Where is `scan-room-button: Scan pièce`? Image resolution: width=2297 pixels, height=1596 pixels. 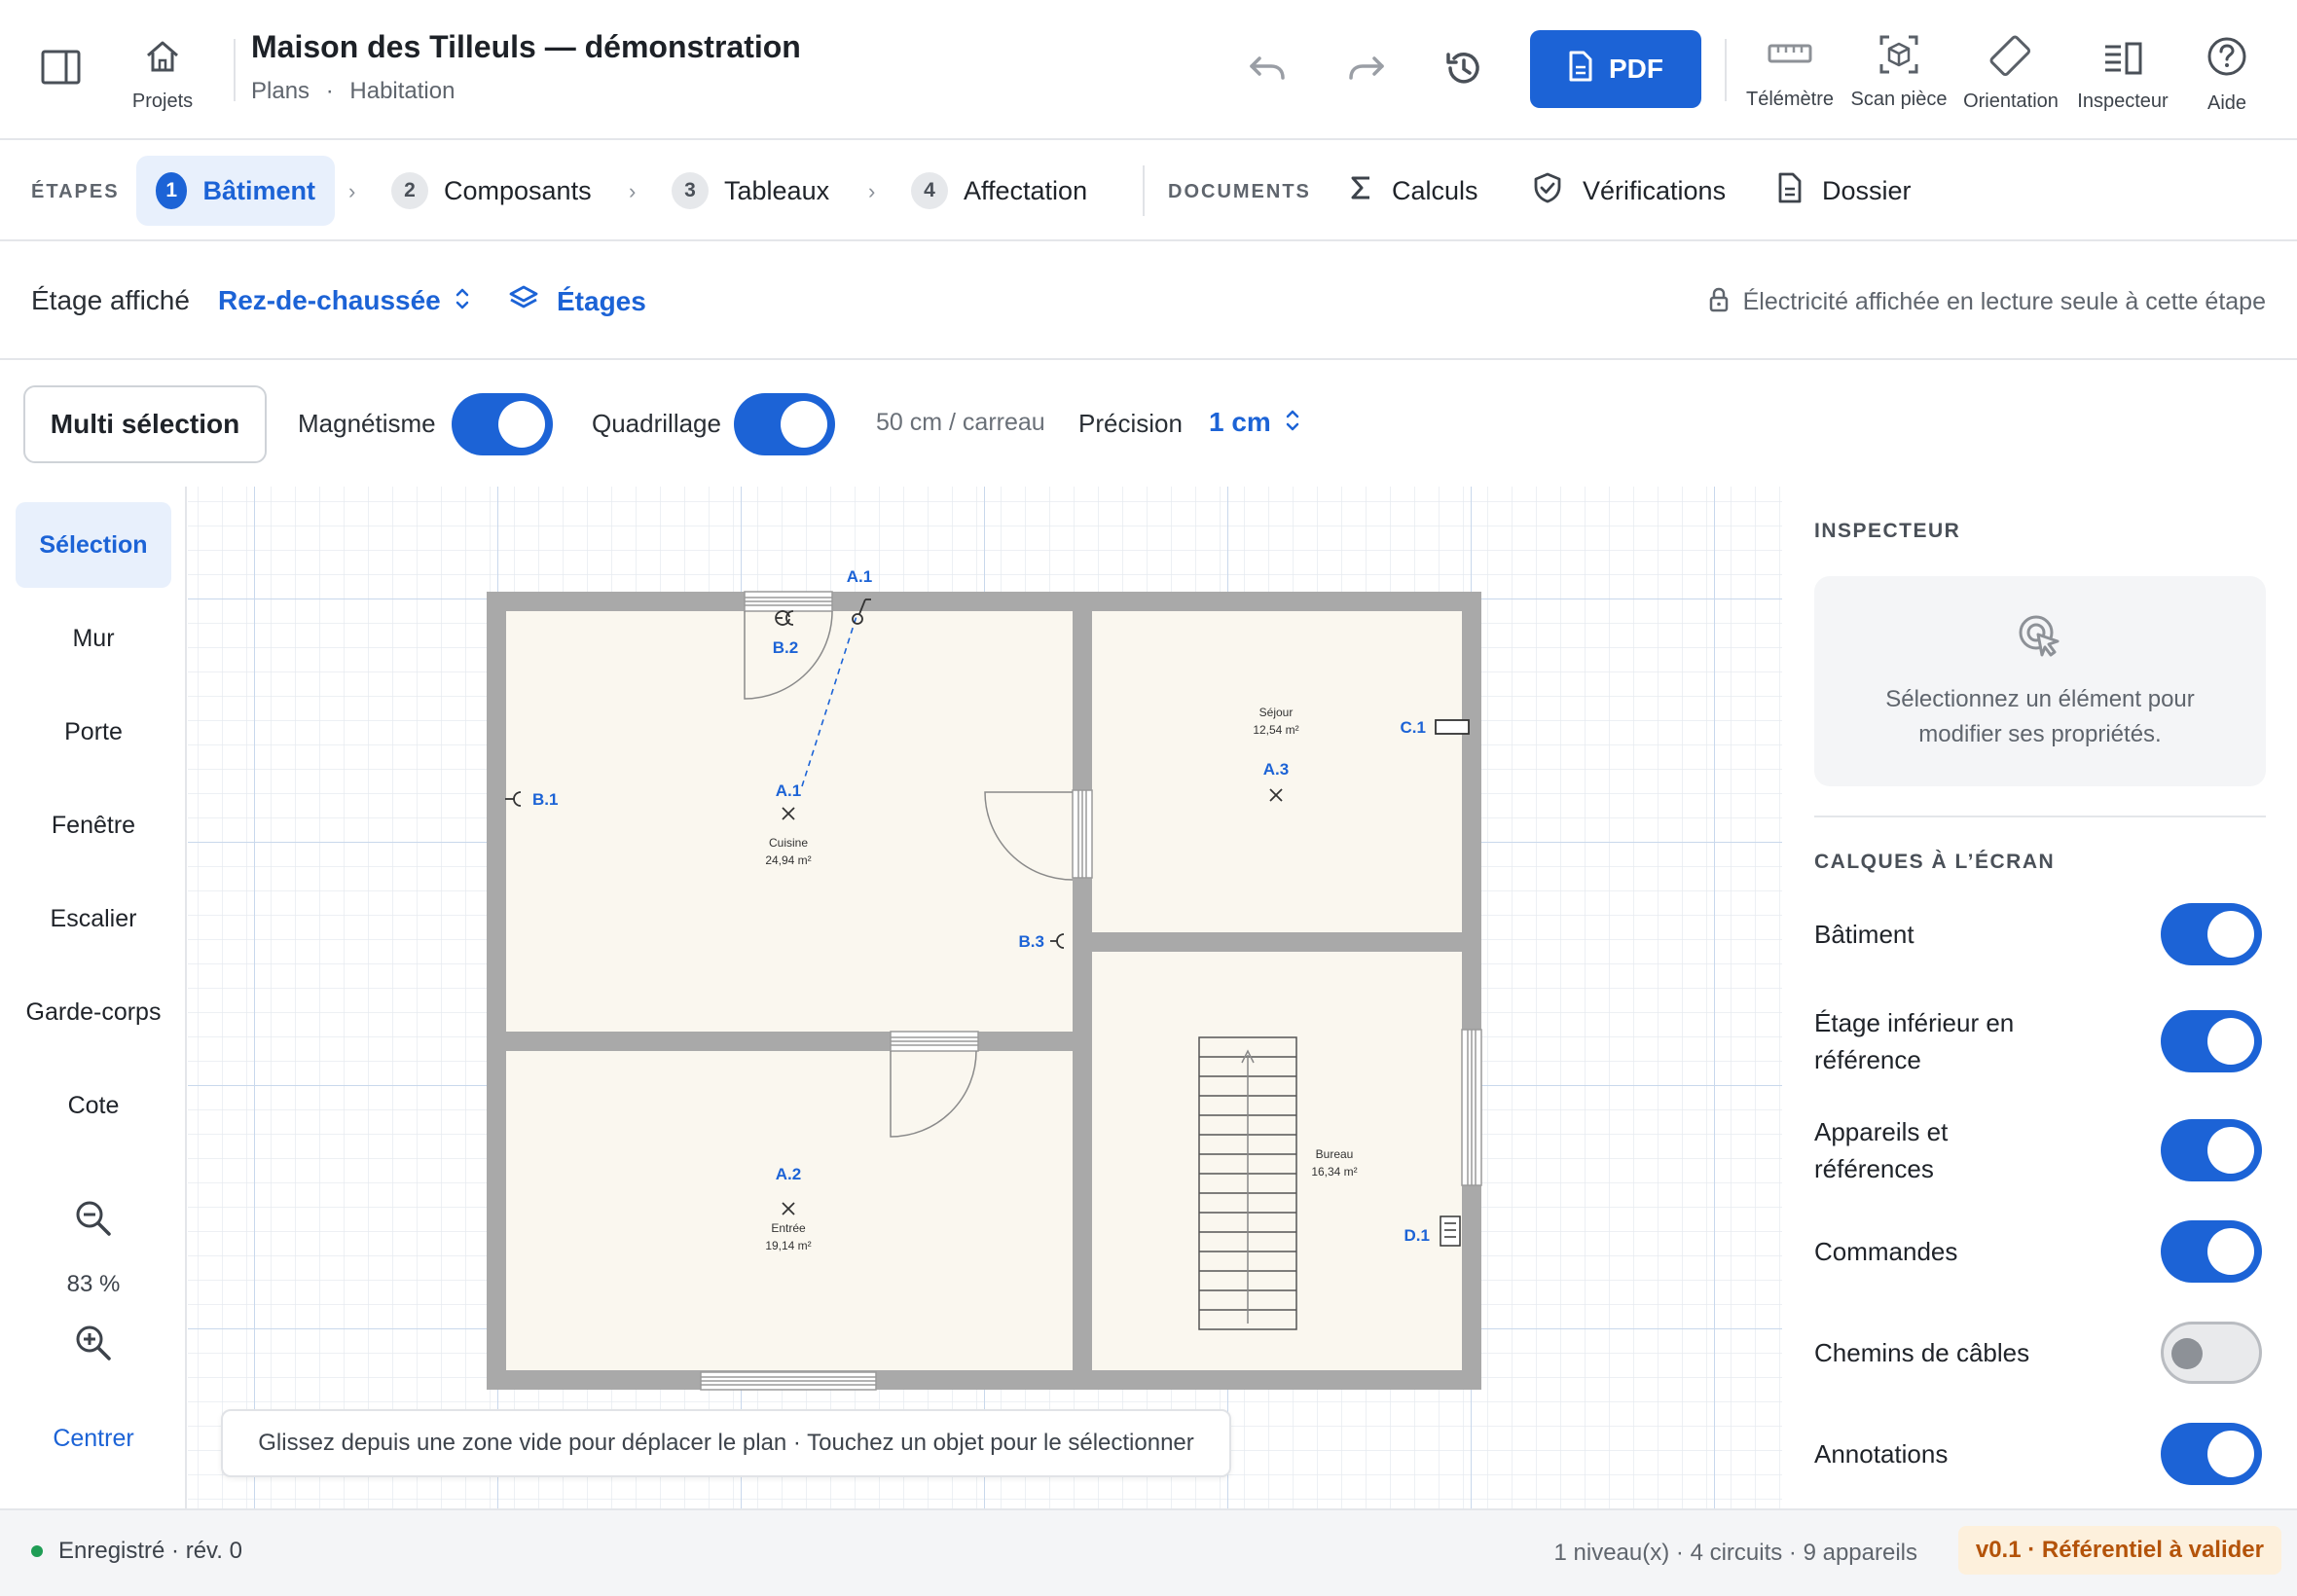 scan-room-button: Scan pièce is located at coordinates (1898, 72).